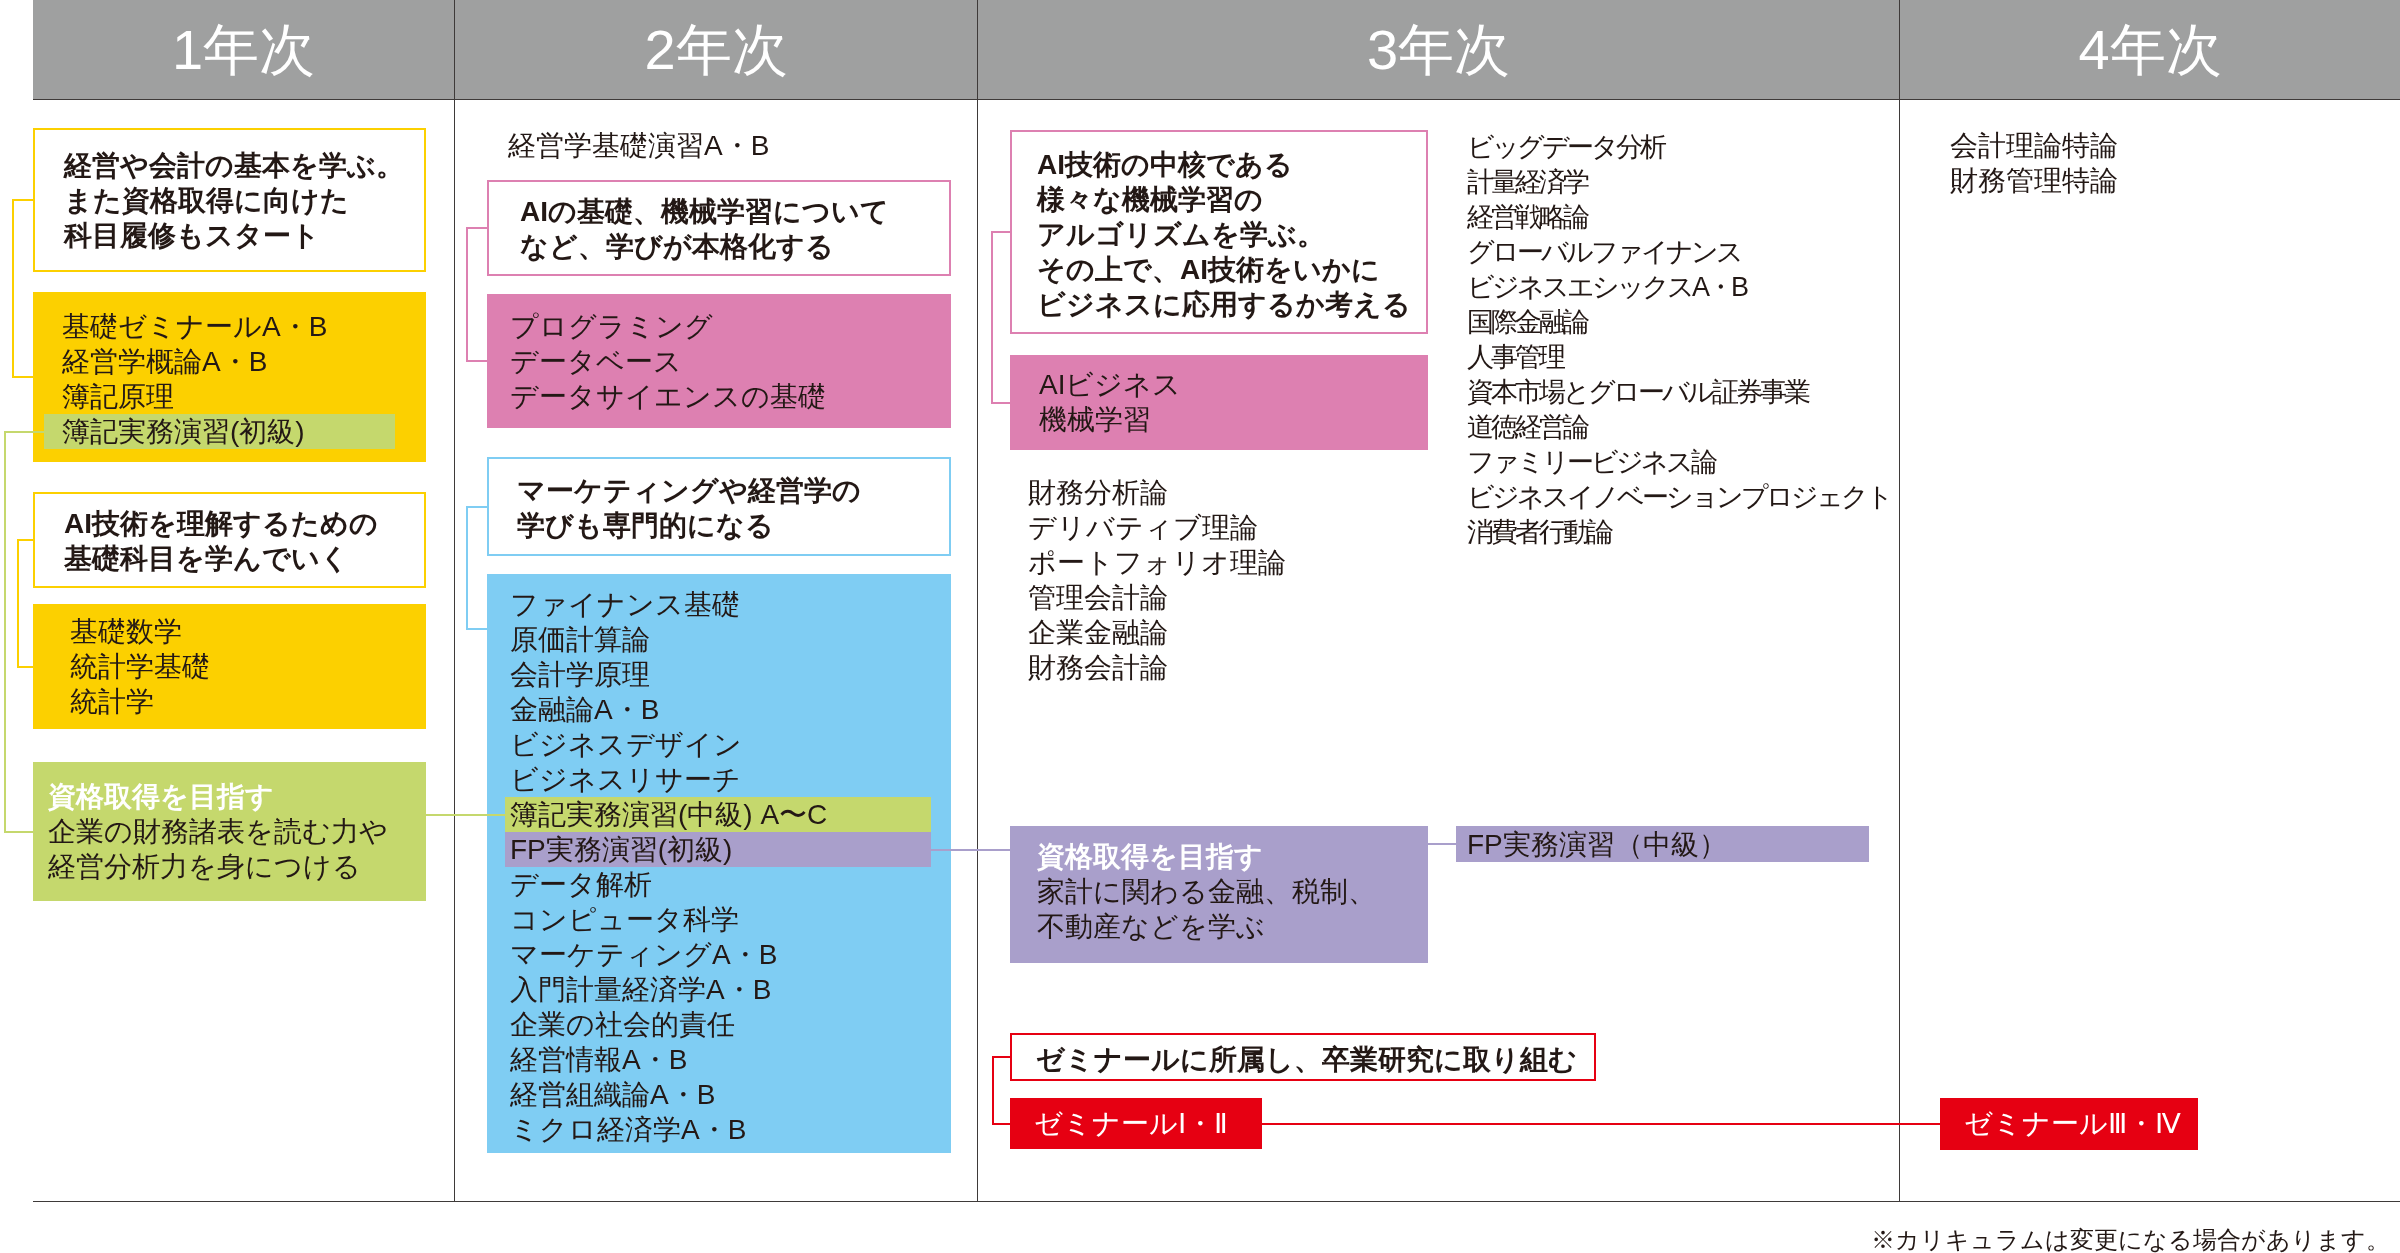 This screenshot has height=1253, width=2400. What do you see at coordinates (580, 640) in the screenshot?
I see `course-name: 原価計算論` at bounding box center [580, 640].